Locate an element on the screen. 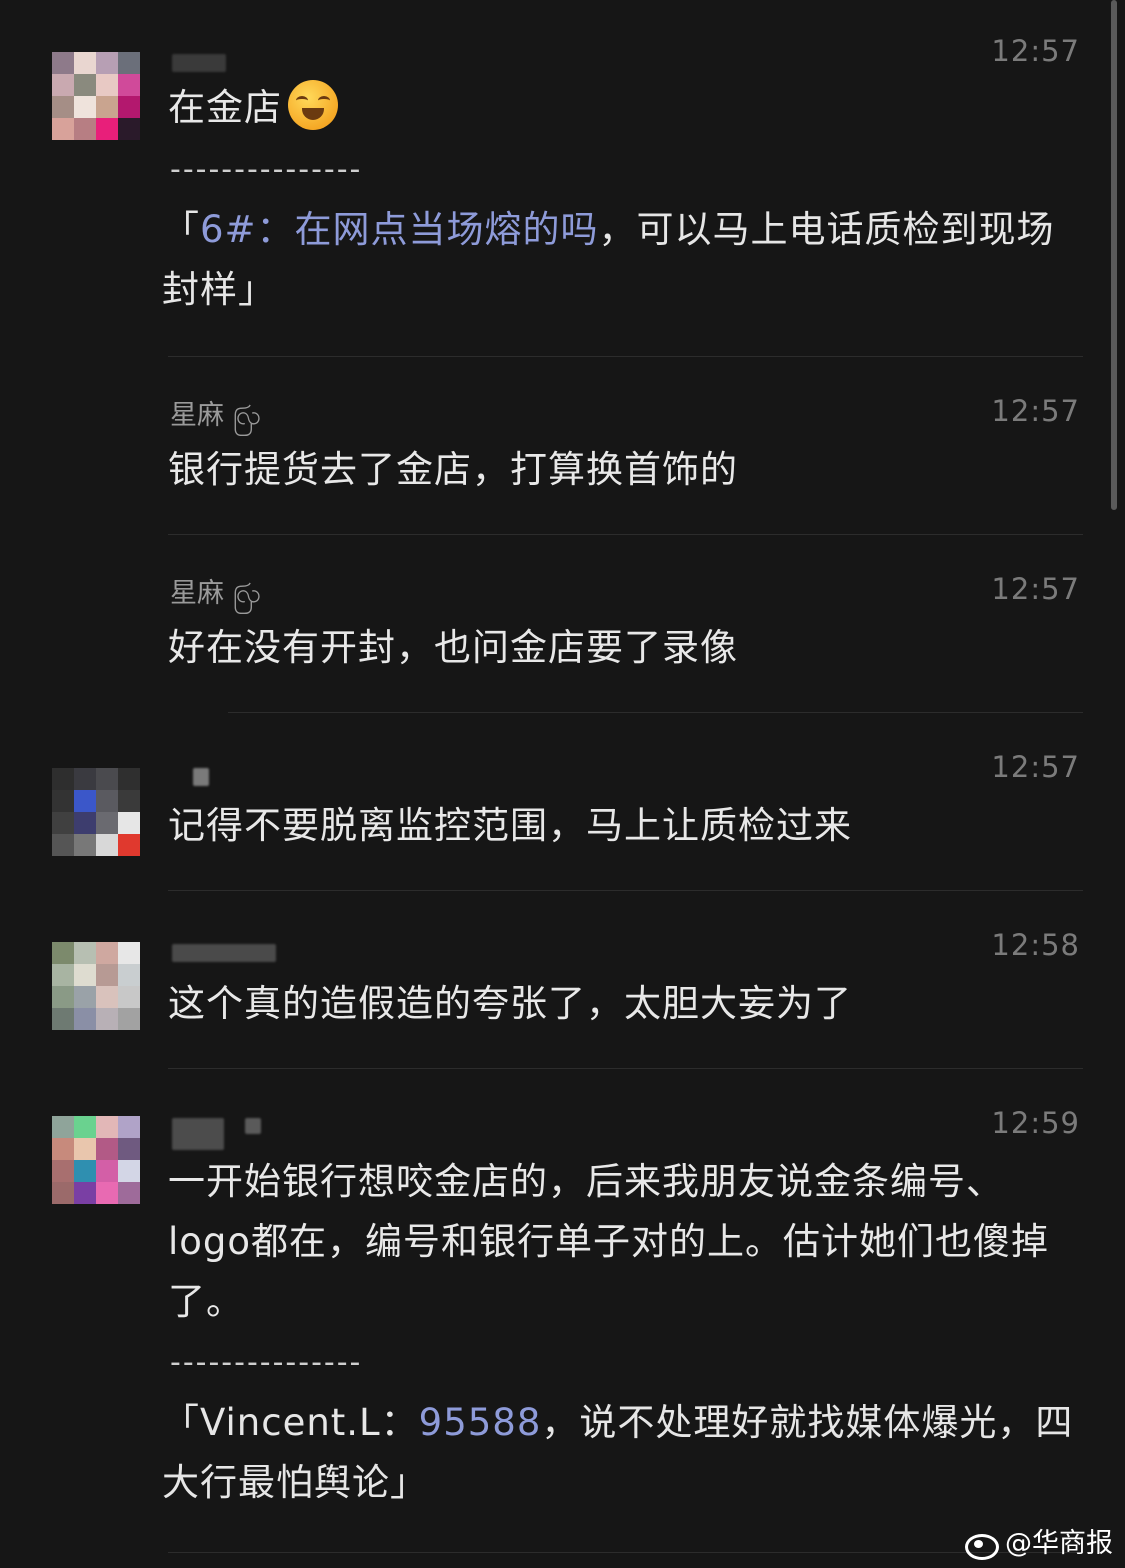 The height and width of the screenshot is (1568, 1125). quote-author: Vincent.L： is located at coordinates (309, 1422).